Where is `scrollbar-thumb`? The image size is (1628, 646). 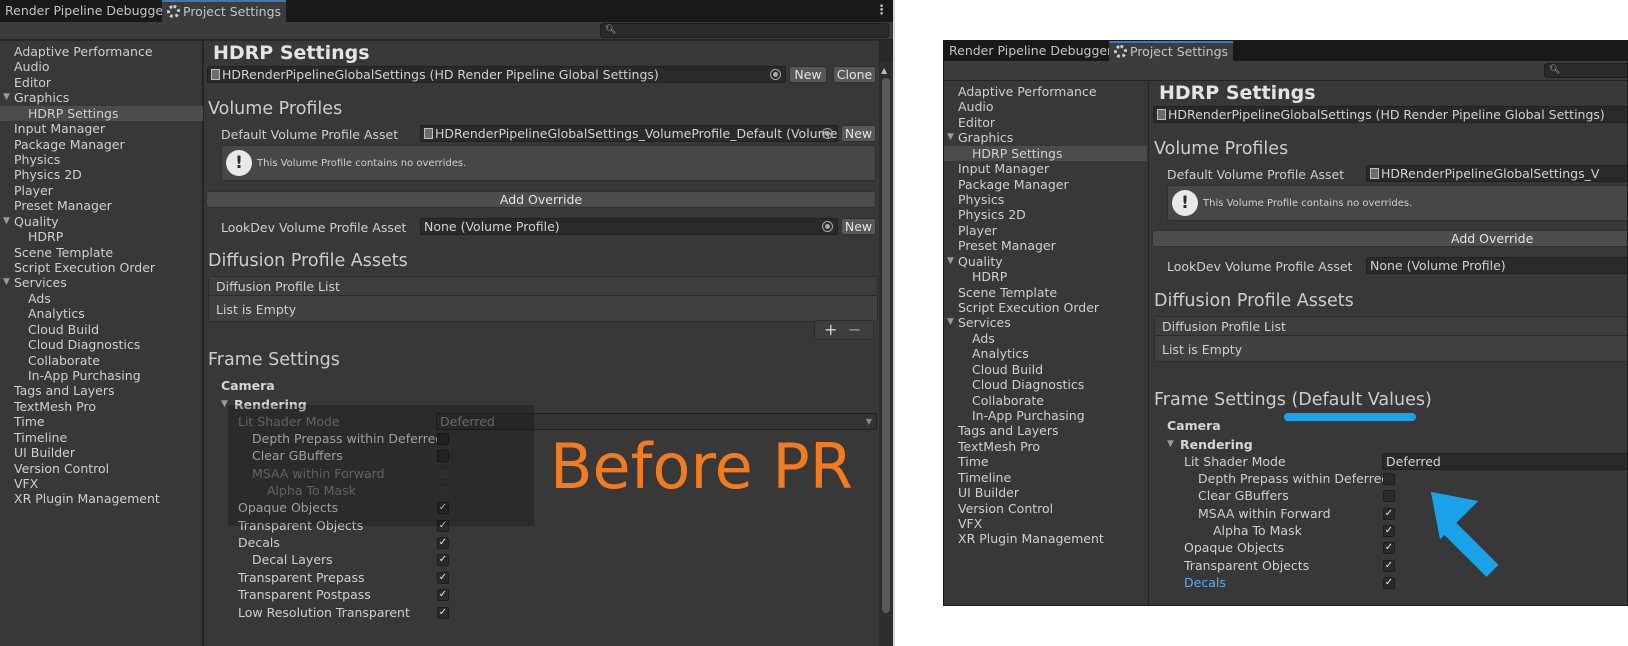
scrollbar-thumb is located at coordinates (886, 345).